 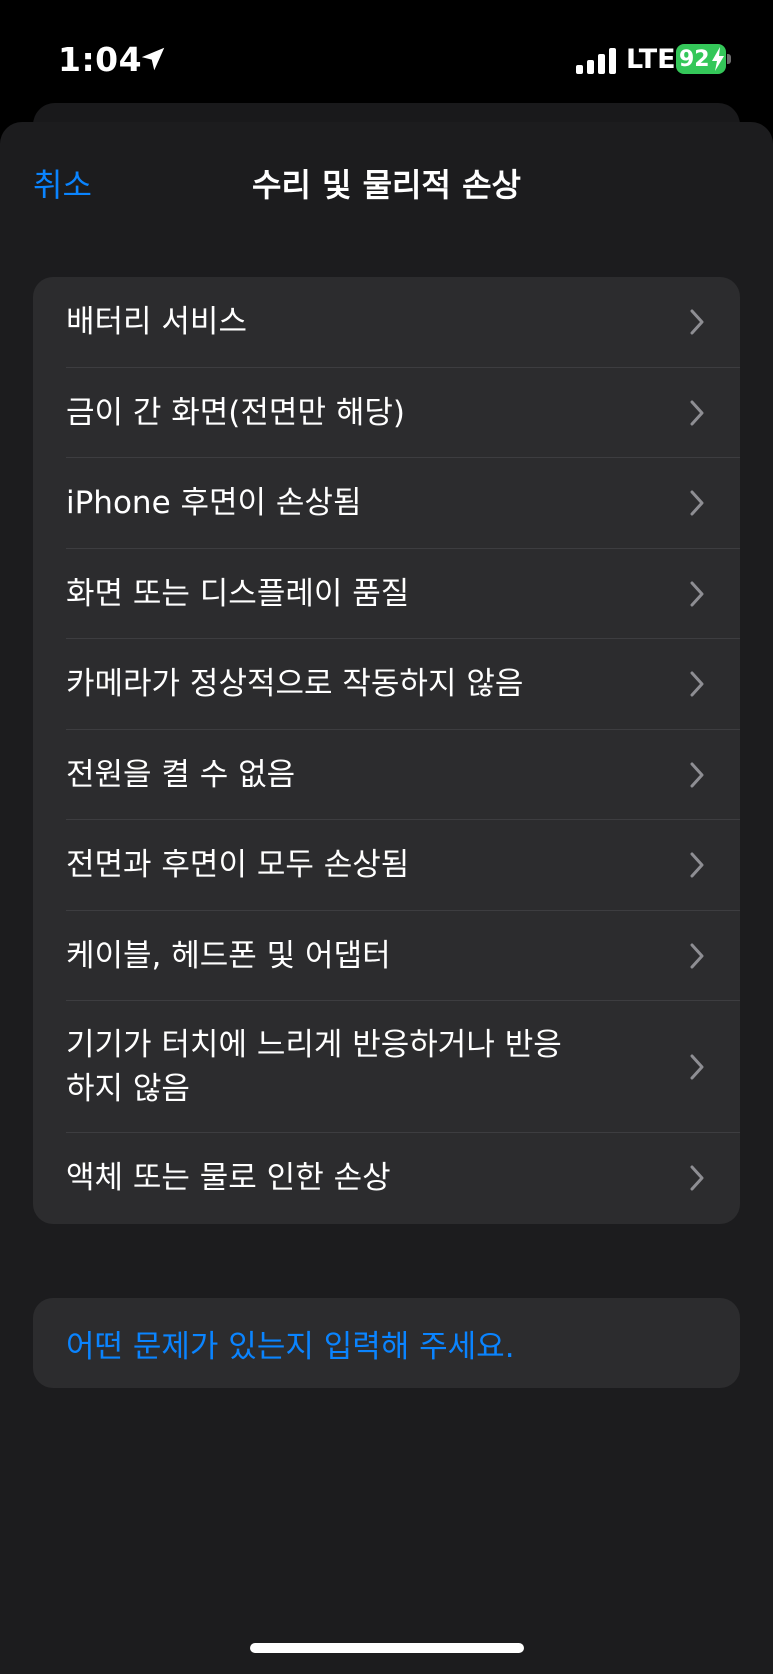 What do you see at coordinates (238, 593) in the screenshot?
I see `option-label: 화면 또는 디스플레이 품질` at bounding box center [238, 593].